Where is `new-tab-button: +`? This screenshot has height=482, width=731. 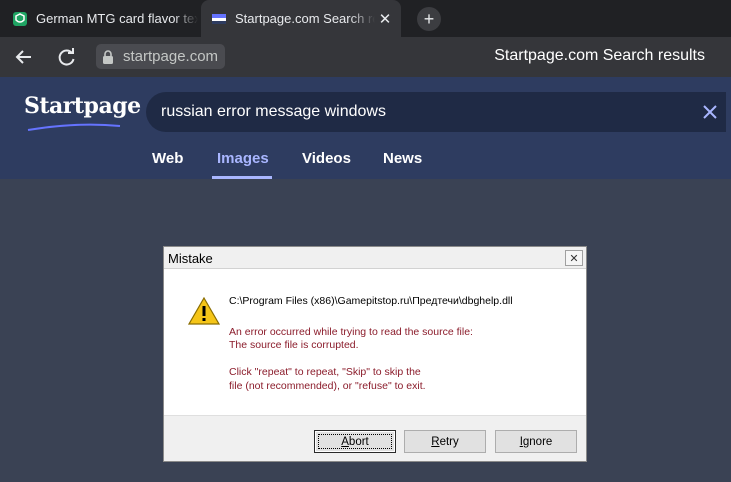 new-tab-button: + is located at coordinates (429, 19).